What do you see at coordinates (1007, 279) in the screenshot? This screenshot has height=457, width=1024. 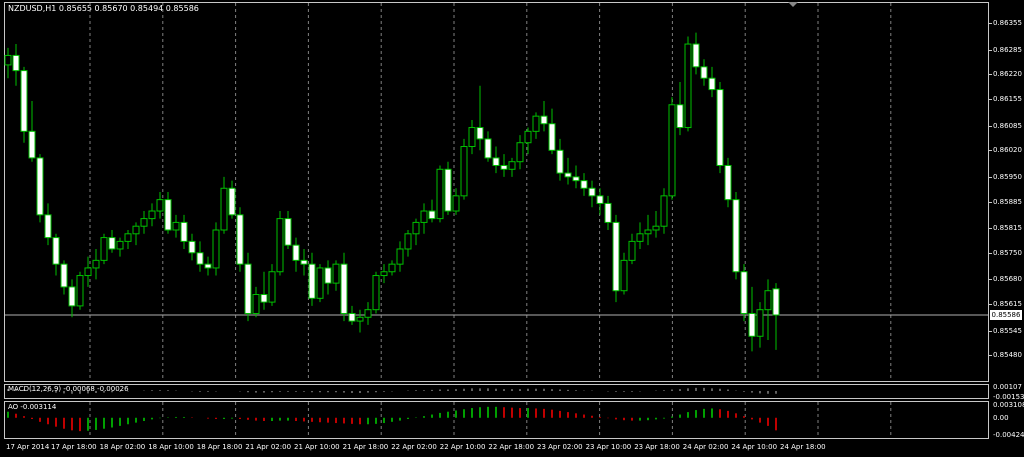 I see `price-axis-label: 0.85680` at bounding box center [1007, 279].